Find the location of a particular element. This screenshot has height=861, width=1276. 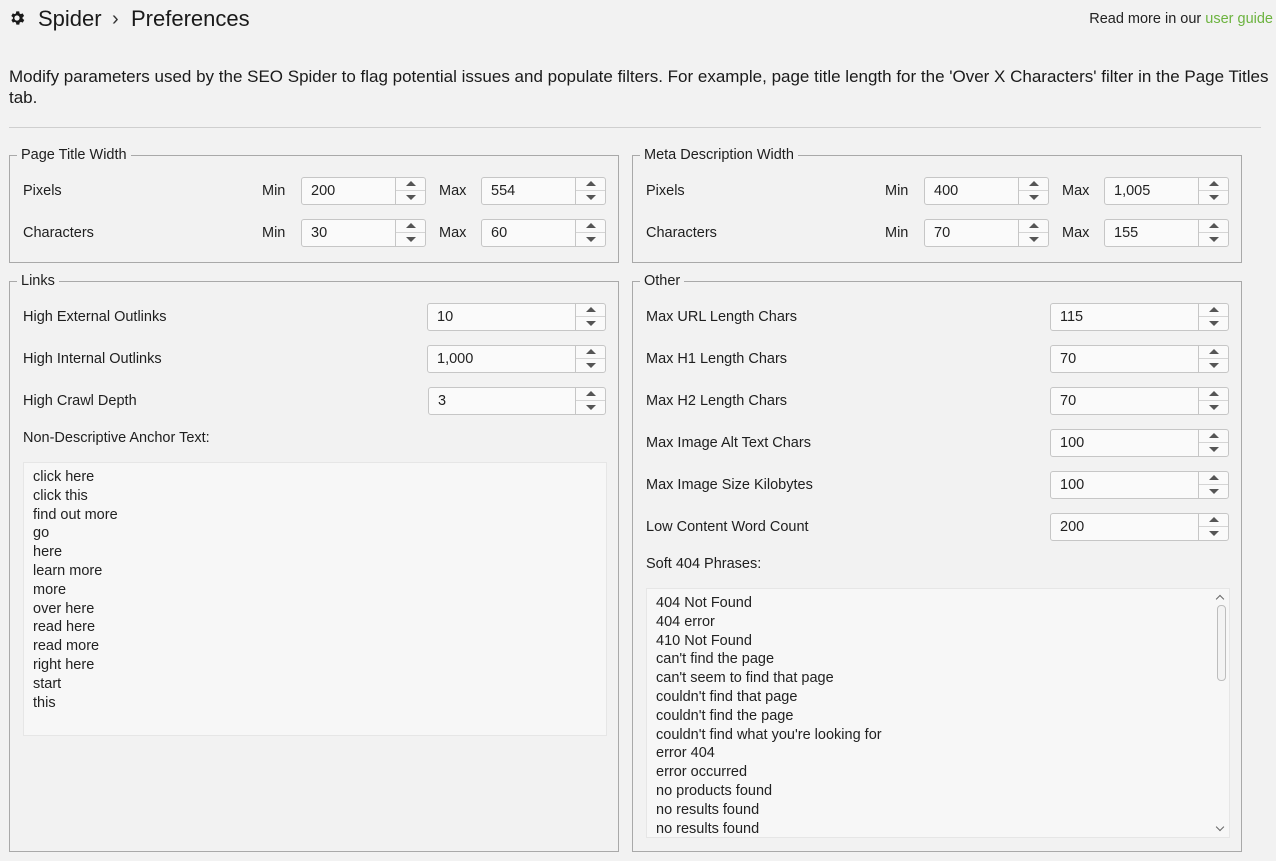

list-item: read more is located at coordinates (66, 646).